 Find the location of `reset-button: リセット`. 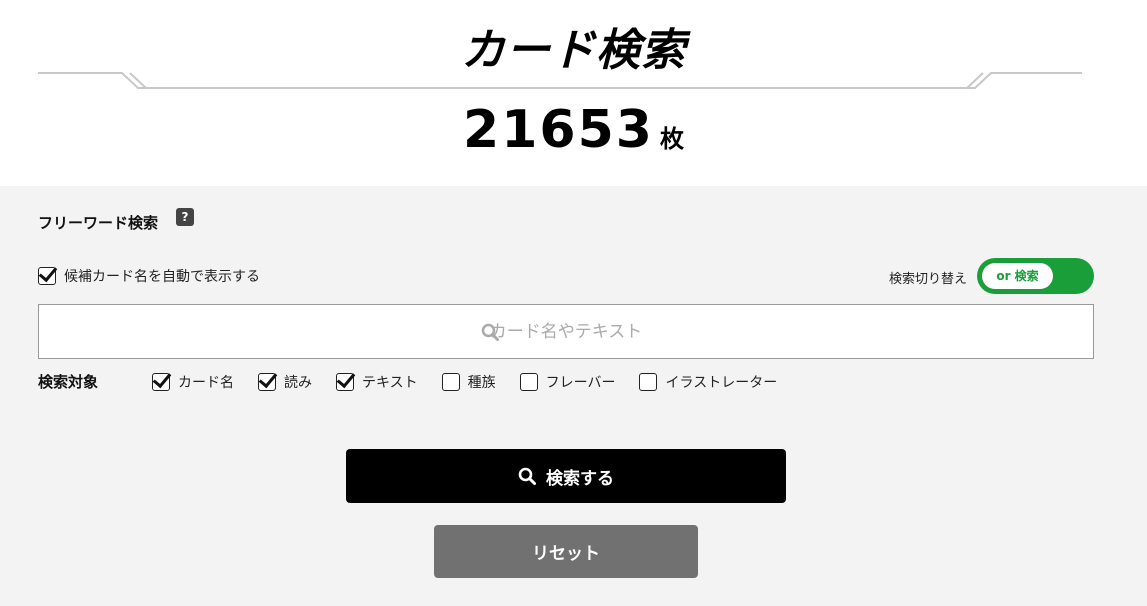

reset-button: リセット is located at coordinates (566, 551).